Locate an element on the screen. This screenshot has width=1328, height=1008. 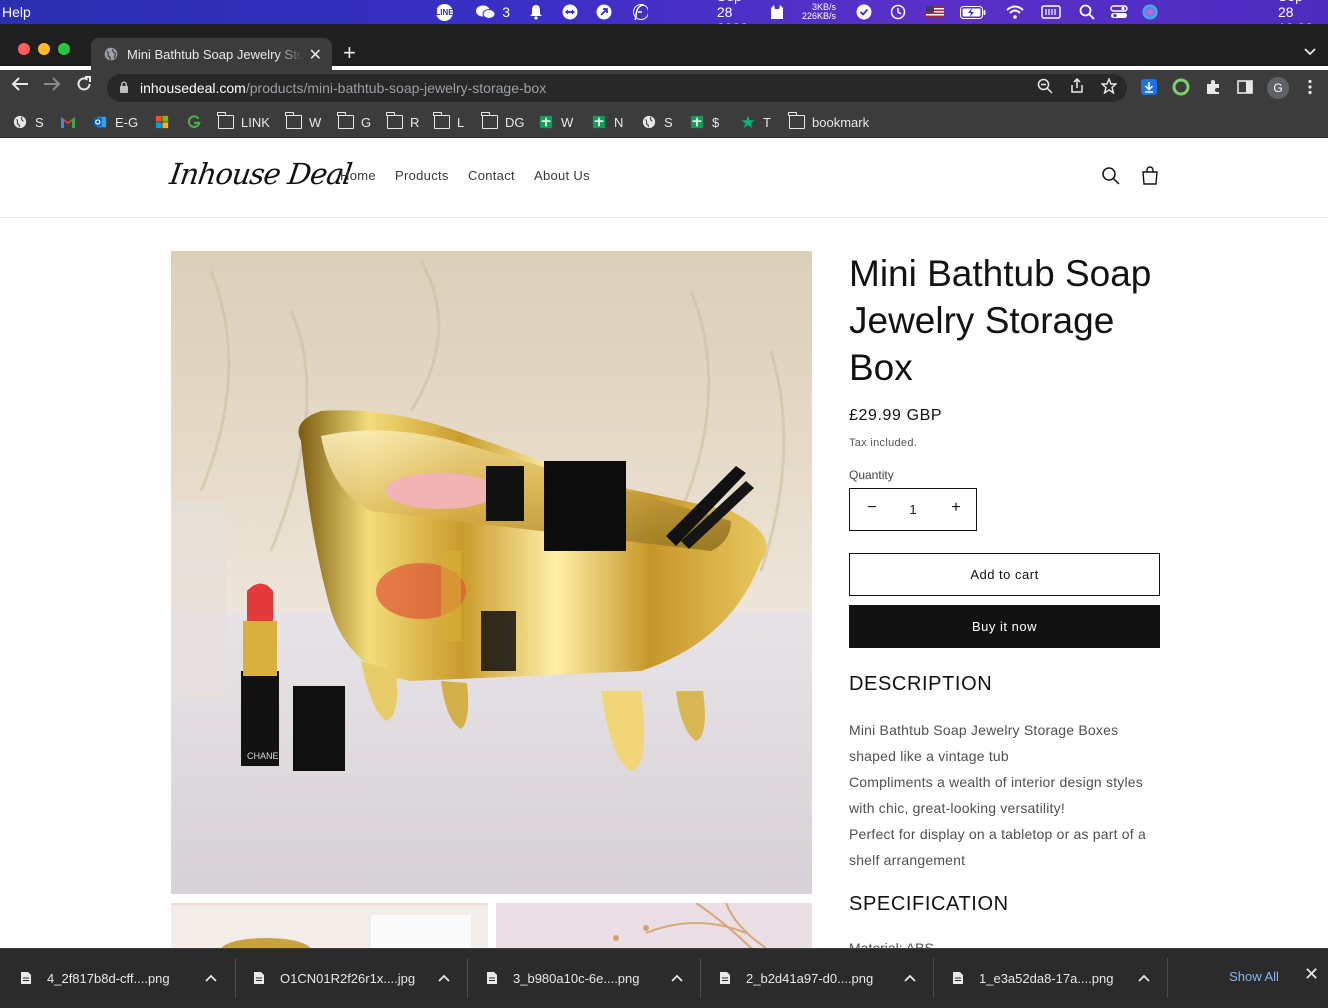
download-item: 3_b980a10c-6e....png is located at coordinates (563, 978).